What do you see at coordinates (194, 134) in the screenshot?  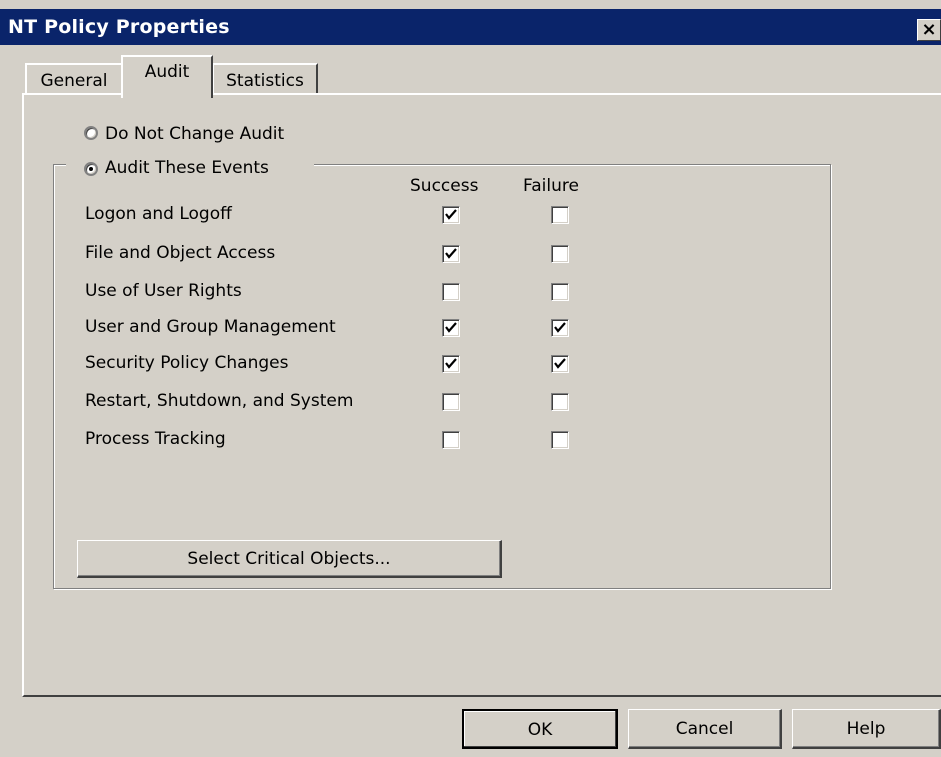 I see `radio-label-do-not-change-audit: Do Not Change Audit` at bounding box center [194, 134].